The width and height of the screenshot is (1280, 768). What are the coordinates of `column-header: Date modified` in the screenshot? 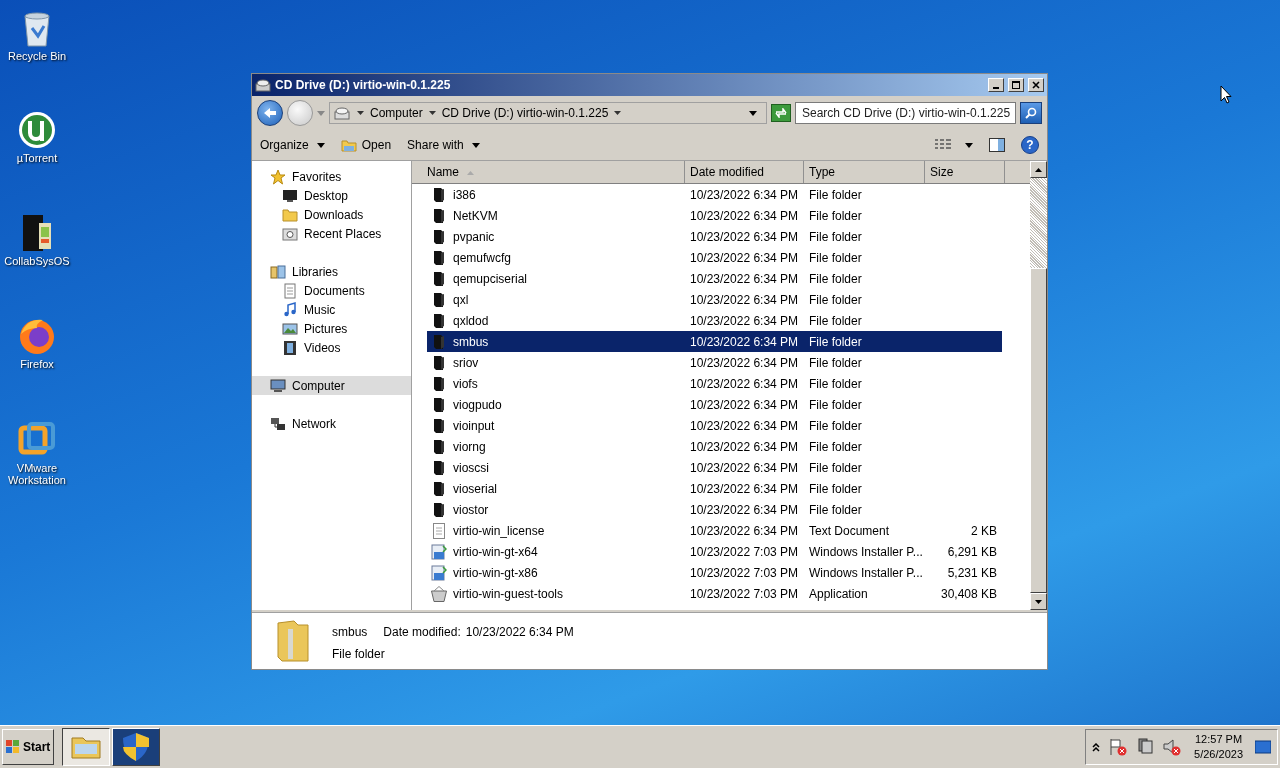 It's located at (744, 172).